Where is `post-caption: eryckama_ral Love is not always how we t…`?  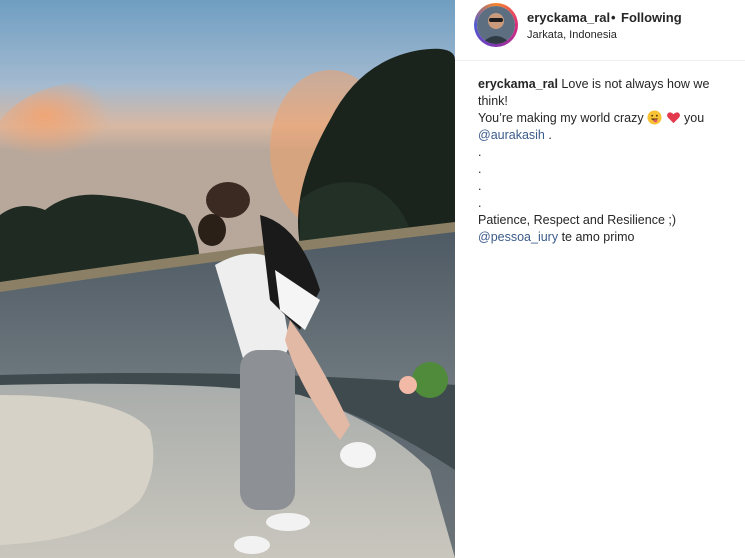 post-caption: eryckama_ral Love is not always how we t… is located at coordinates (609, 161).